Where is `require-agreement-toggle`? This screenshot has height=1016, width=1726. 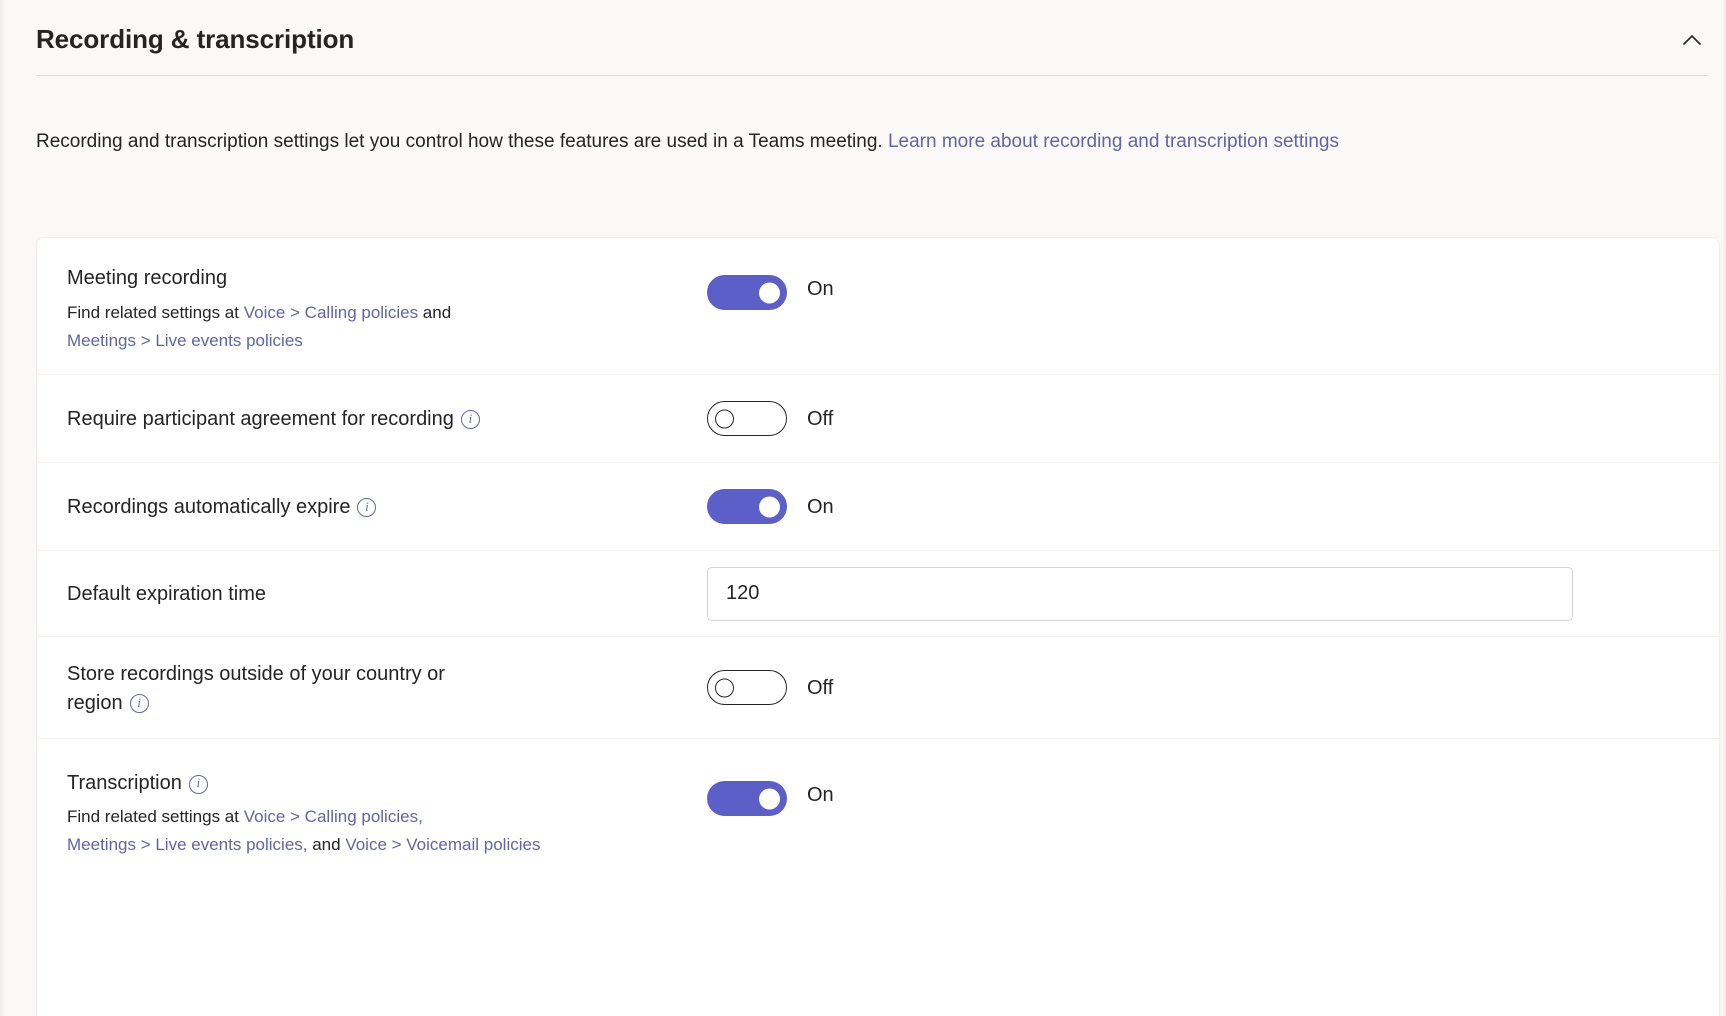
require-agreement-toggle is located at coordinates (747, 418).